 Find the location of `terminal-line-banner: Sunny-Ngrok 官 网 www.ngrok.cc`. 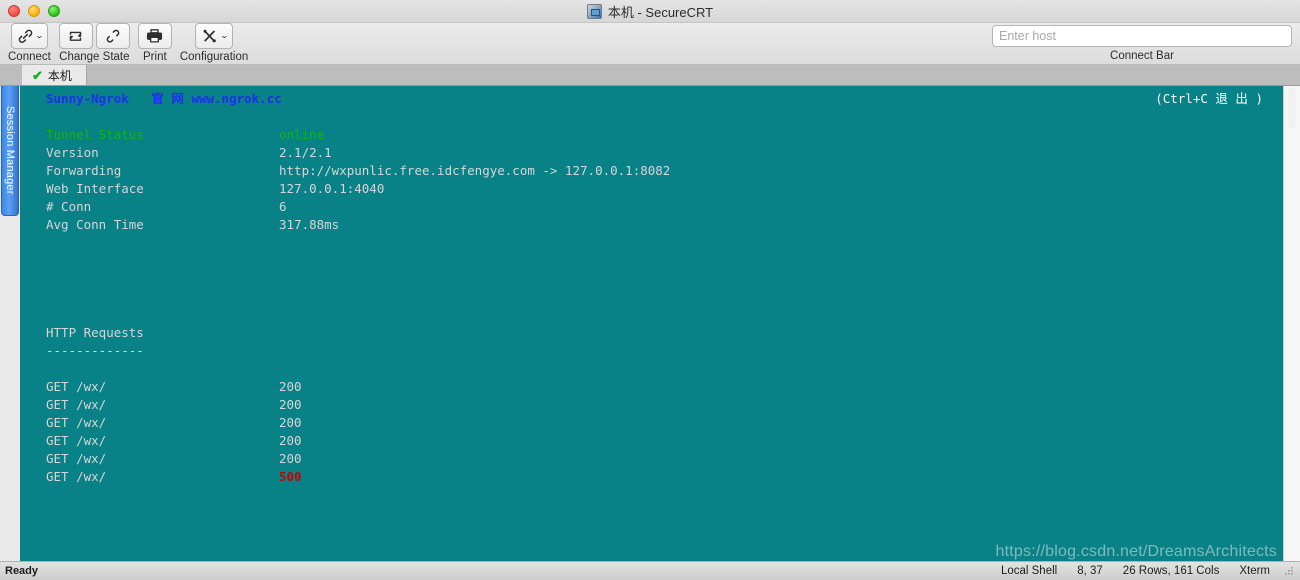

terminal-line-banner: Sunny-Ngrok 官 网 www.ngrok.cc is located at coordinates (651, 99).